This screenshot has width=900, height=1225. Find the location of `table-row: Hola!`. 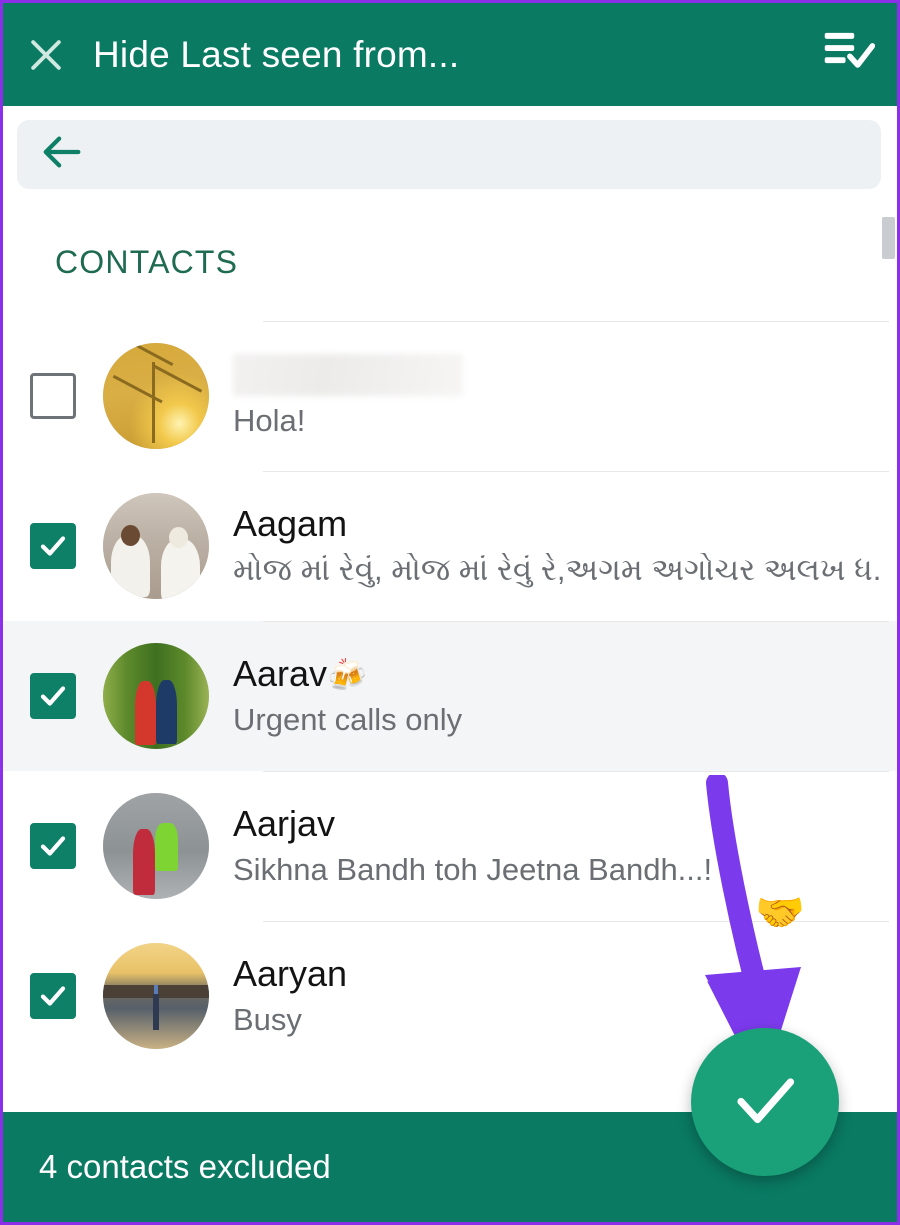

table-row: Hola! is located at coordinates (450, 396).